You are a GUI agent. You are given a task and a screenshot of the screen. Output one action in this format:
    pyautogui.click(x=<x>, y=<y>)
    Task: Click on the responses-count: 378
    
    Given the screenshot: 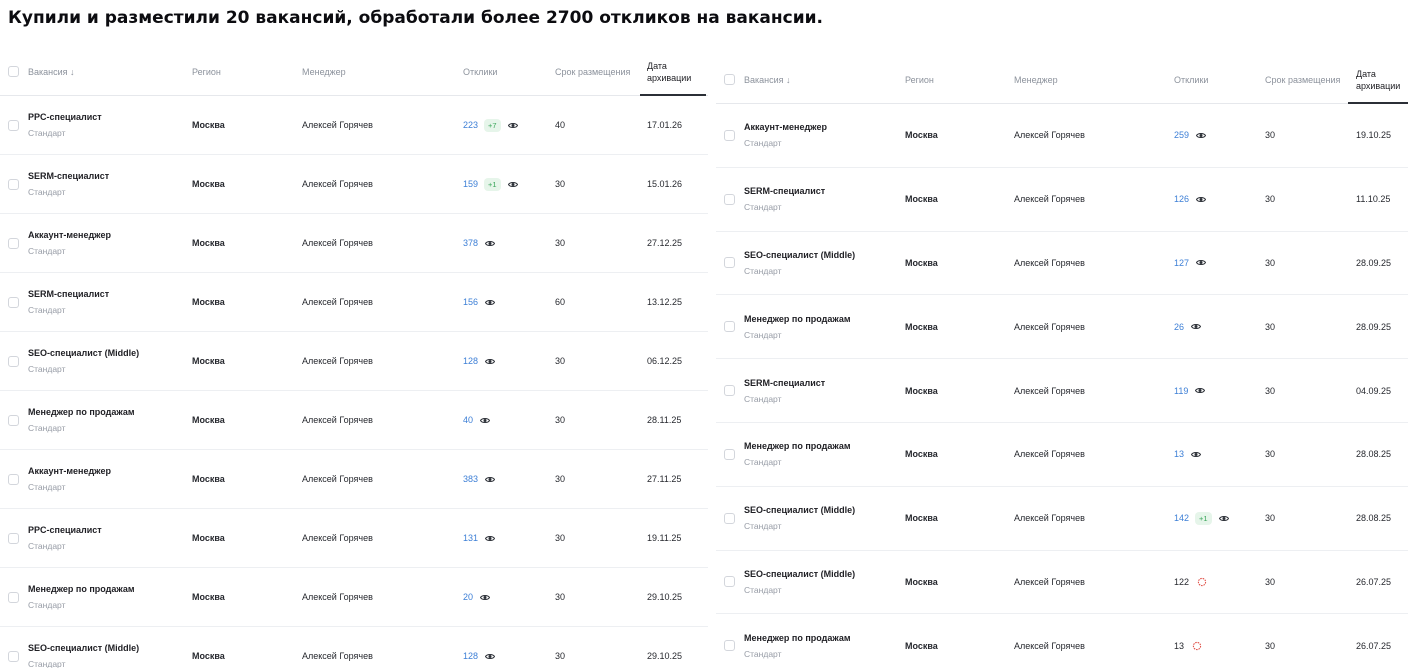 What is the action you would take?
    pyautogui.click(x=470, y=243)
    